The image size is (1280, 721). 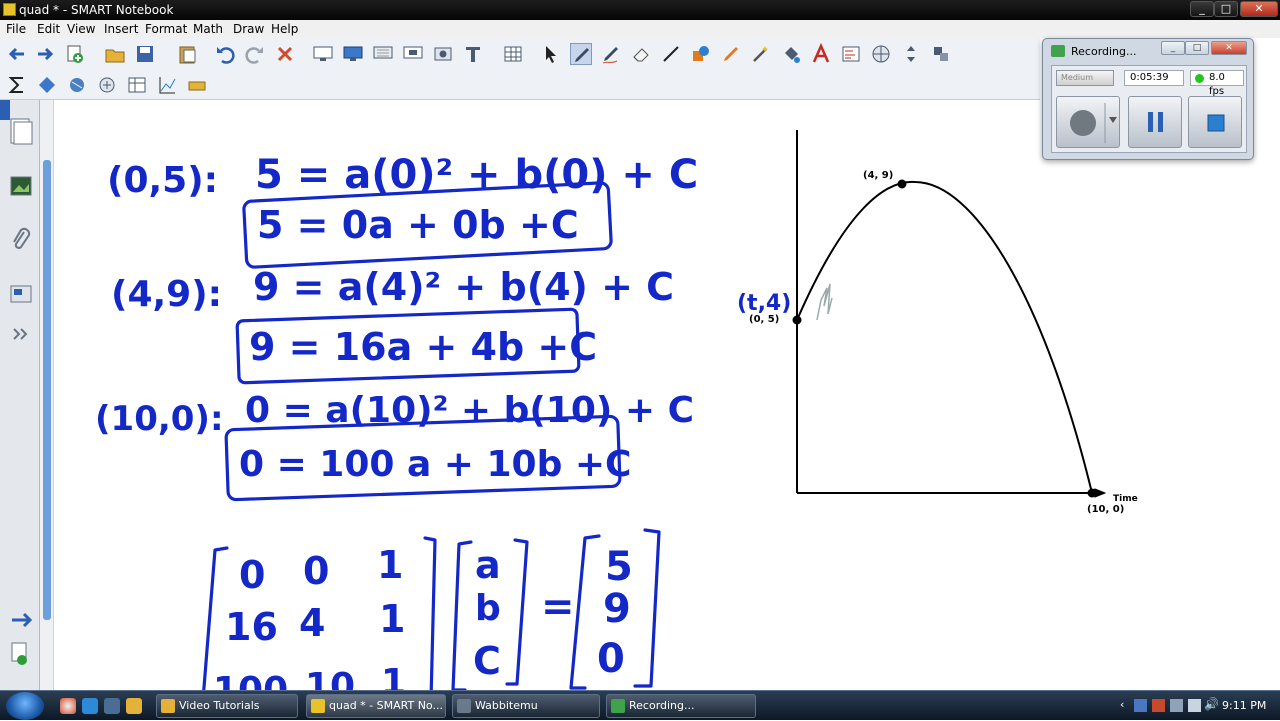 I want to click on eq3-substitution: 0 = a(10)² + b(10) + C, so click(x=469, y=410).